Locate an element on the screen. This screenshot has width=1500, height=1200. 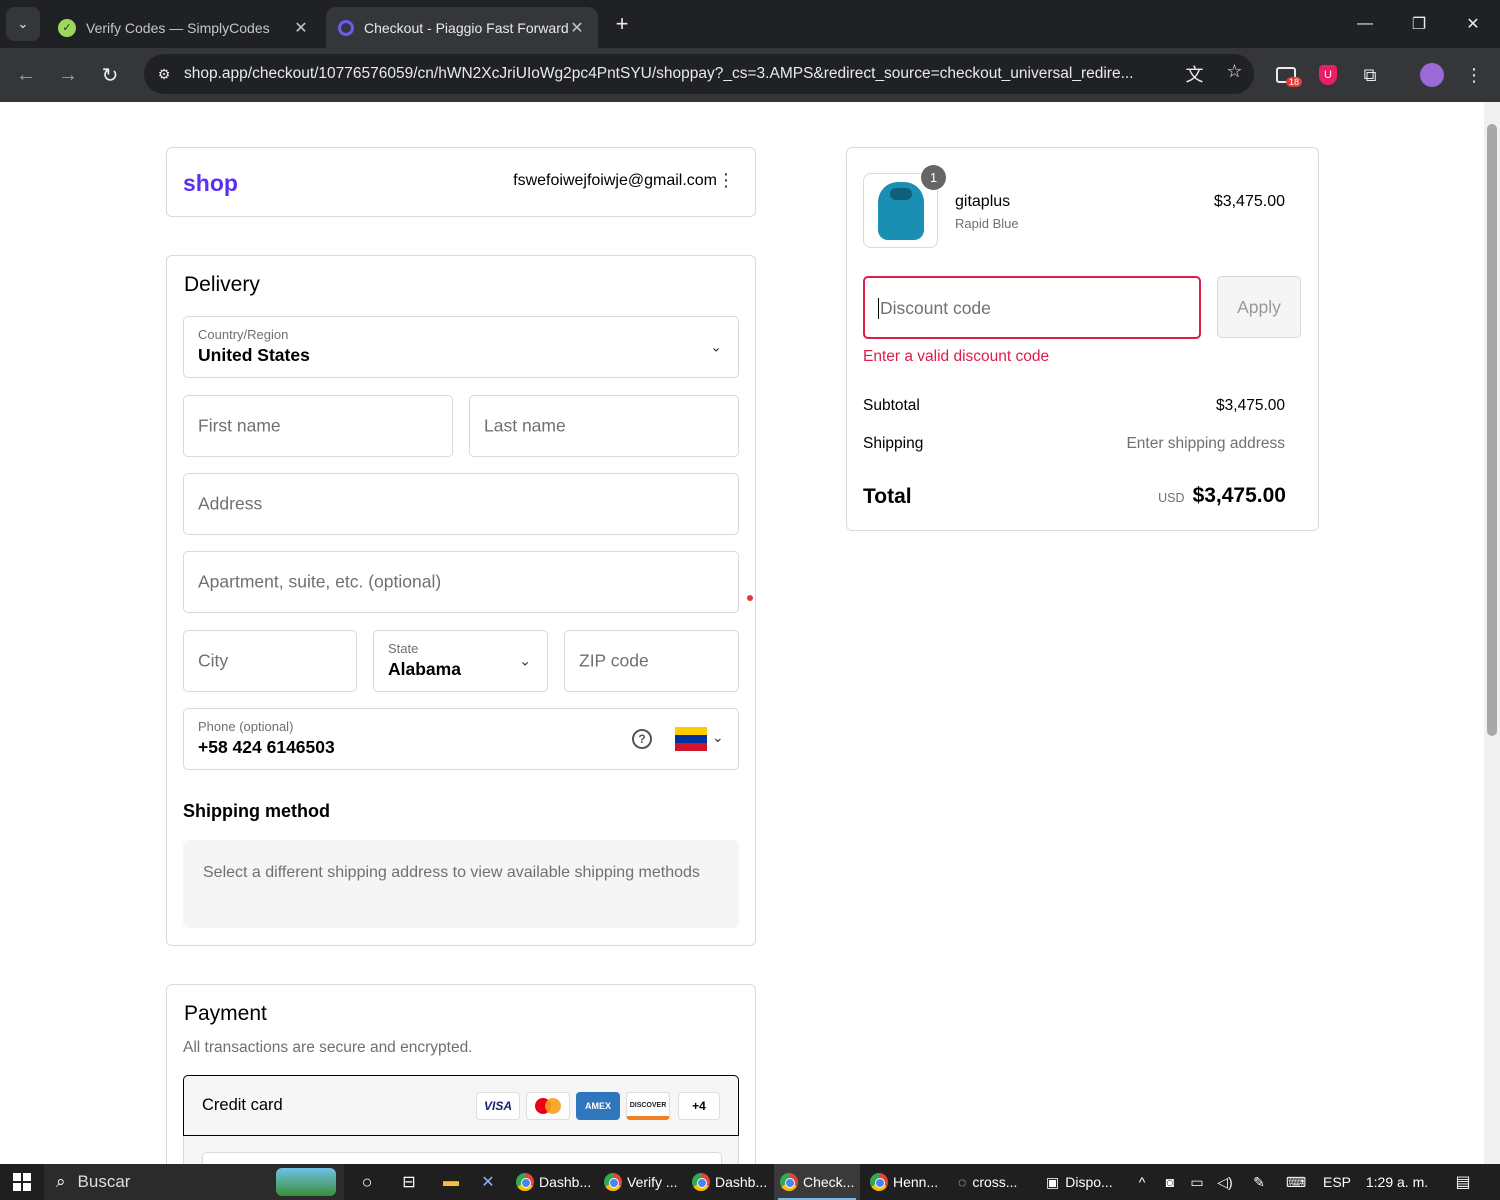
total-amount: USD $3,475.00 is located at coordinates (1222, 496).